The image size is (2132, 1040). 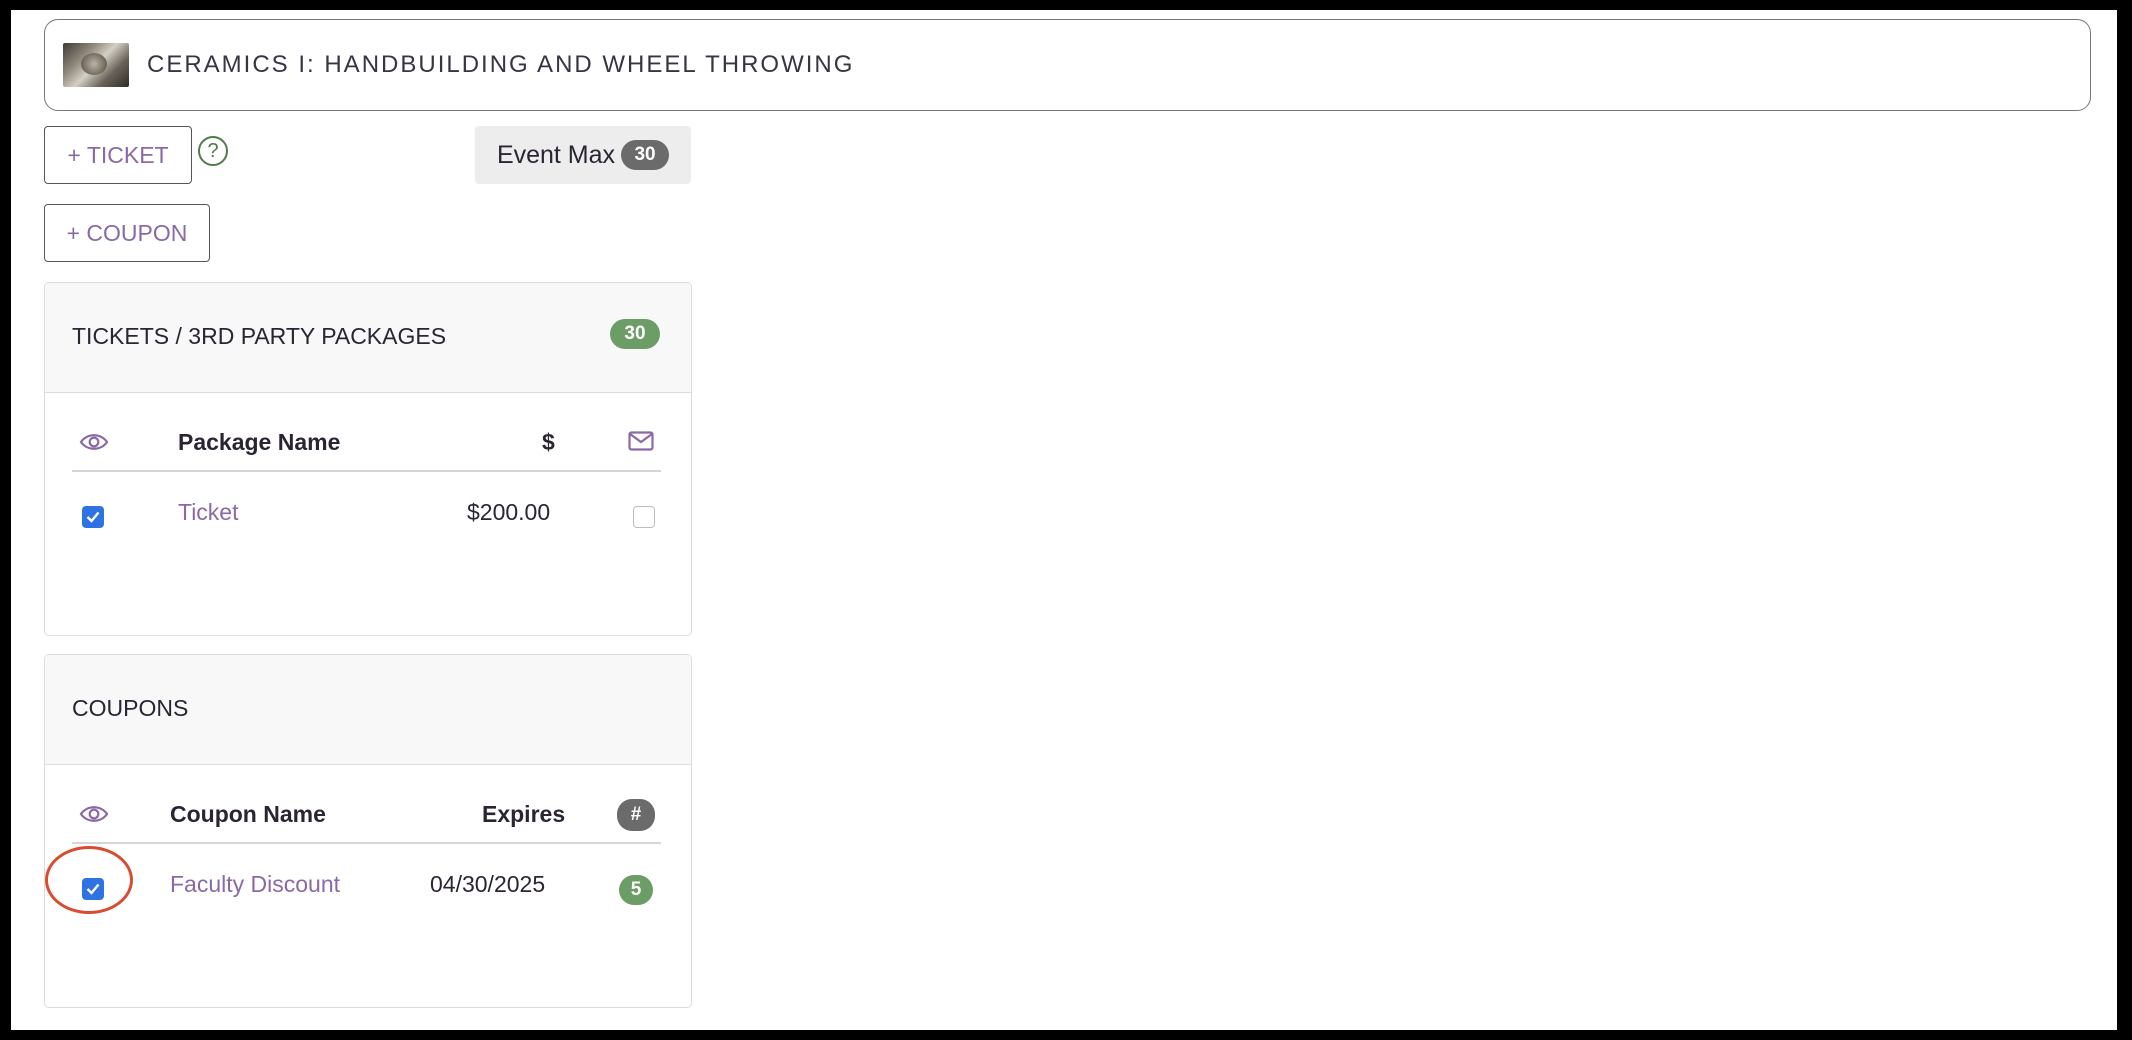 I want to click on ticket-name-link: Ticket, so click(x=208, y=512).